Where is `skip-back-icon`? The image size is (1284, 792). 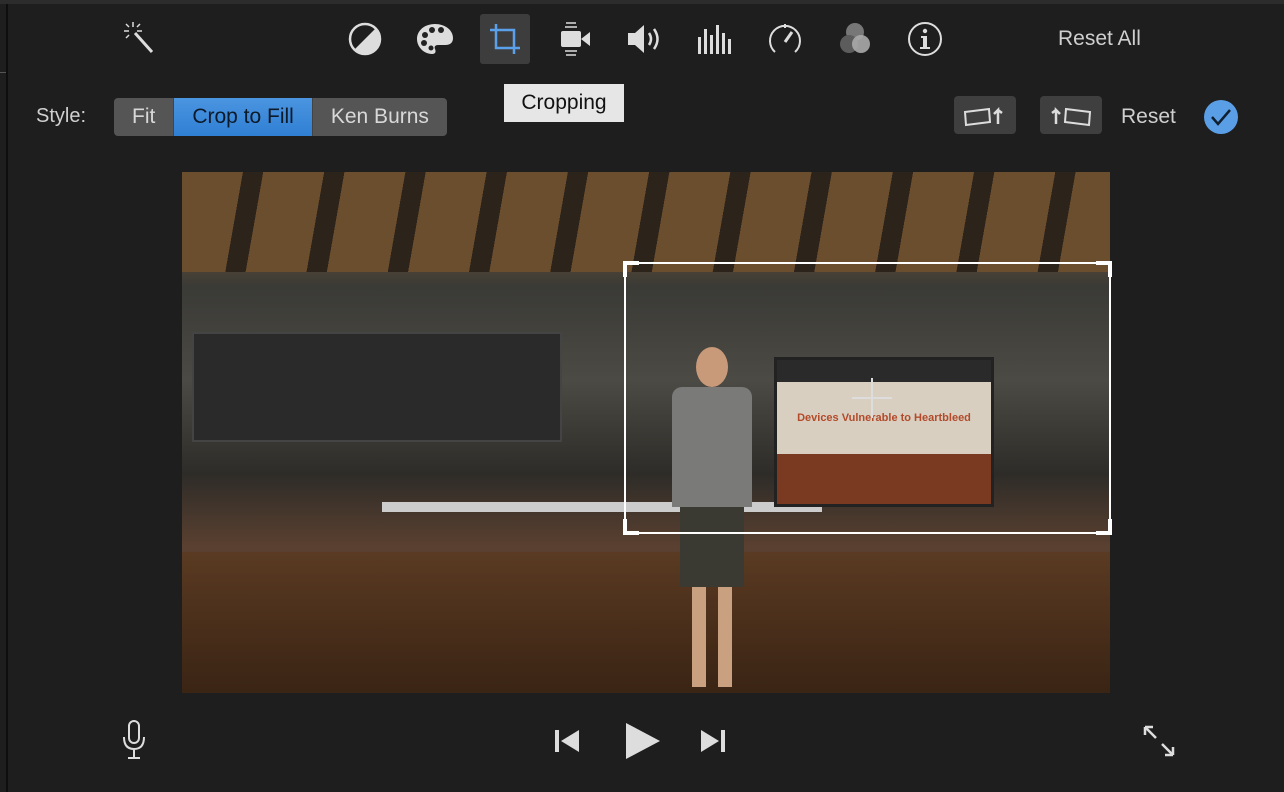 skip-back-icon is located at coordinates (567, 741).